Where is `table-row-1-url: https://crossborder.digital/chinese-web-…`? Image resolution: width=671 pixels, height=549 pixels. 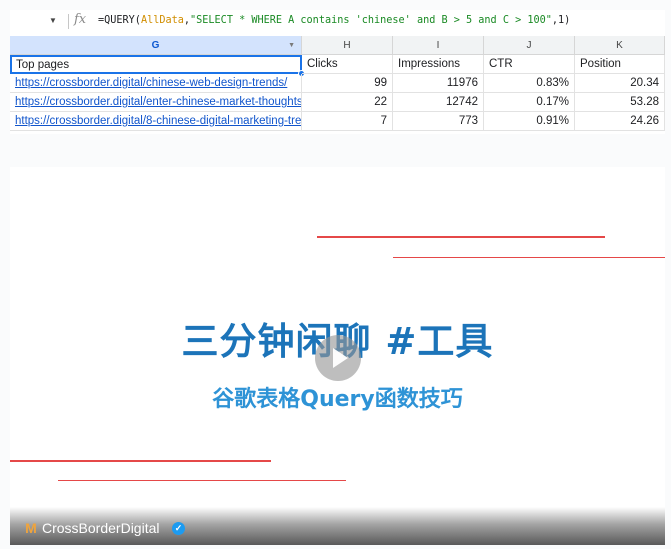 table-row-1-url: https://crossborder.digital/chinese-web-… is located at coordinates (156, 83).